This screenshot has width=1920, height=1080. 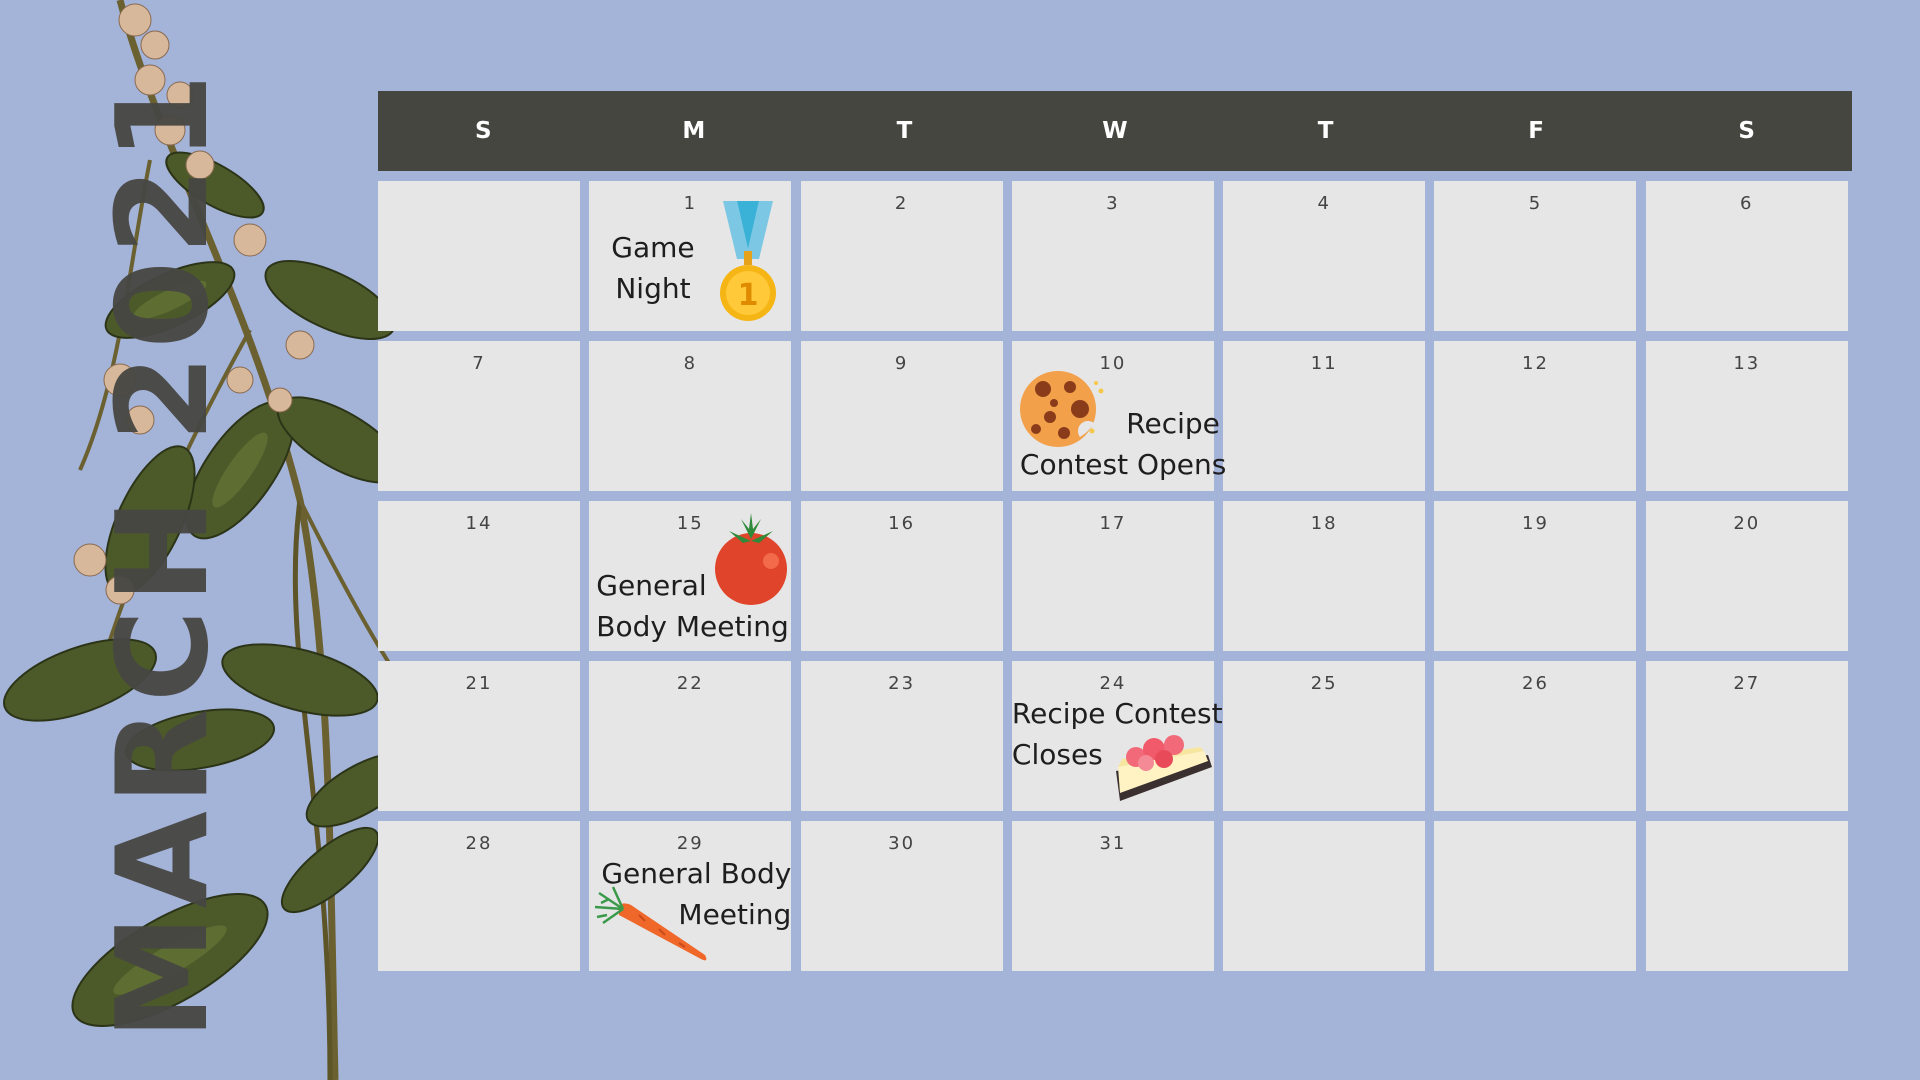 What do you see at coordinates (901, 576) in the screenshot?
I see `day-cell-16: 16` at bounding box center [901, 576].